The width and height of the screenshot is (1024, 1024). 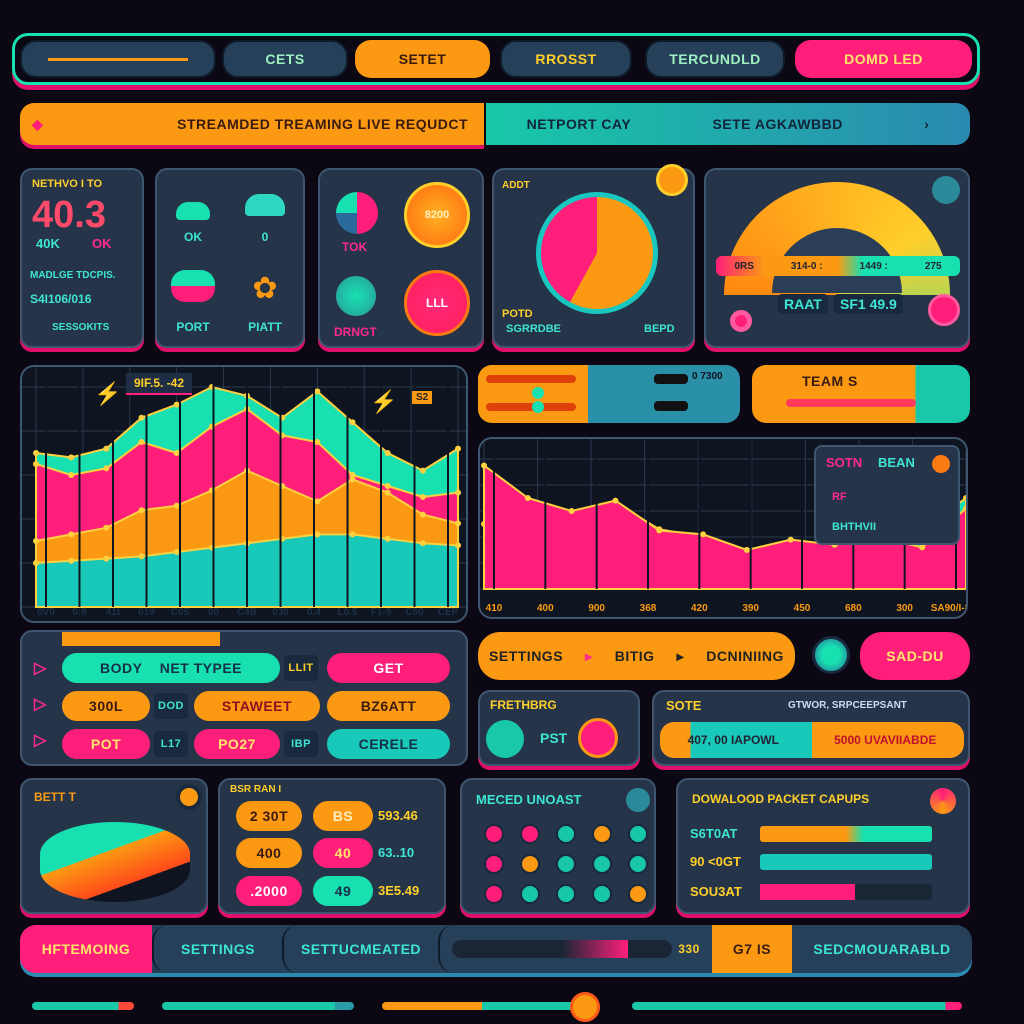 What do you see at coordinates (831, 655) in the screenshot?
I see `toggle-button` at bounding box center [831, 655].